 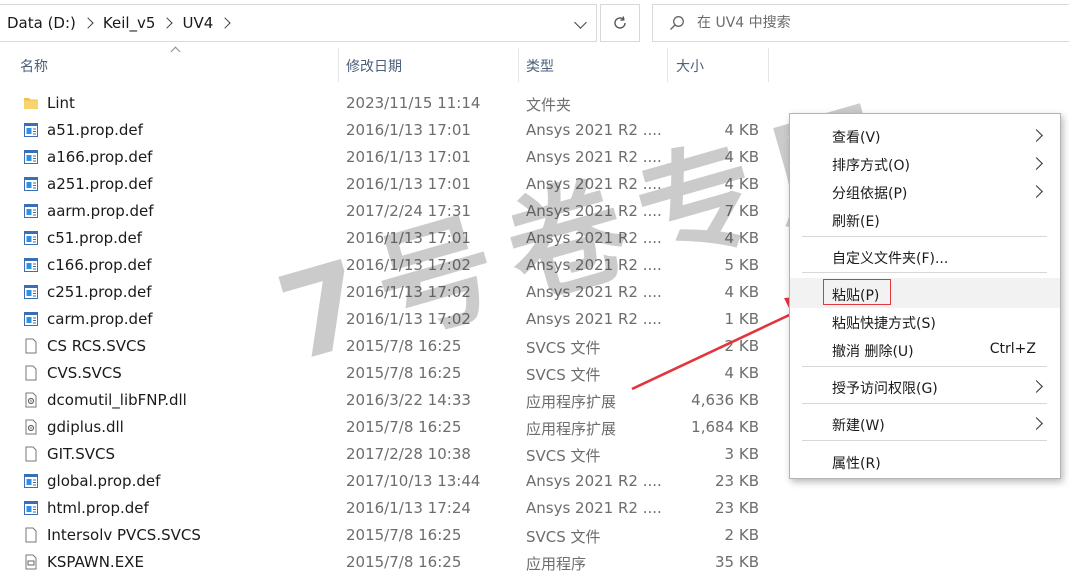 I want to click on refresh-button, so click(x=620, y=23).